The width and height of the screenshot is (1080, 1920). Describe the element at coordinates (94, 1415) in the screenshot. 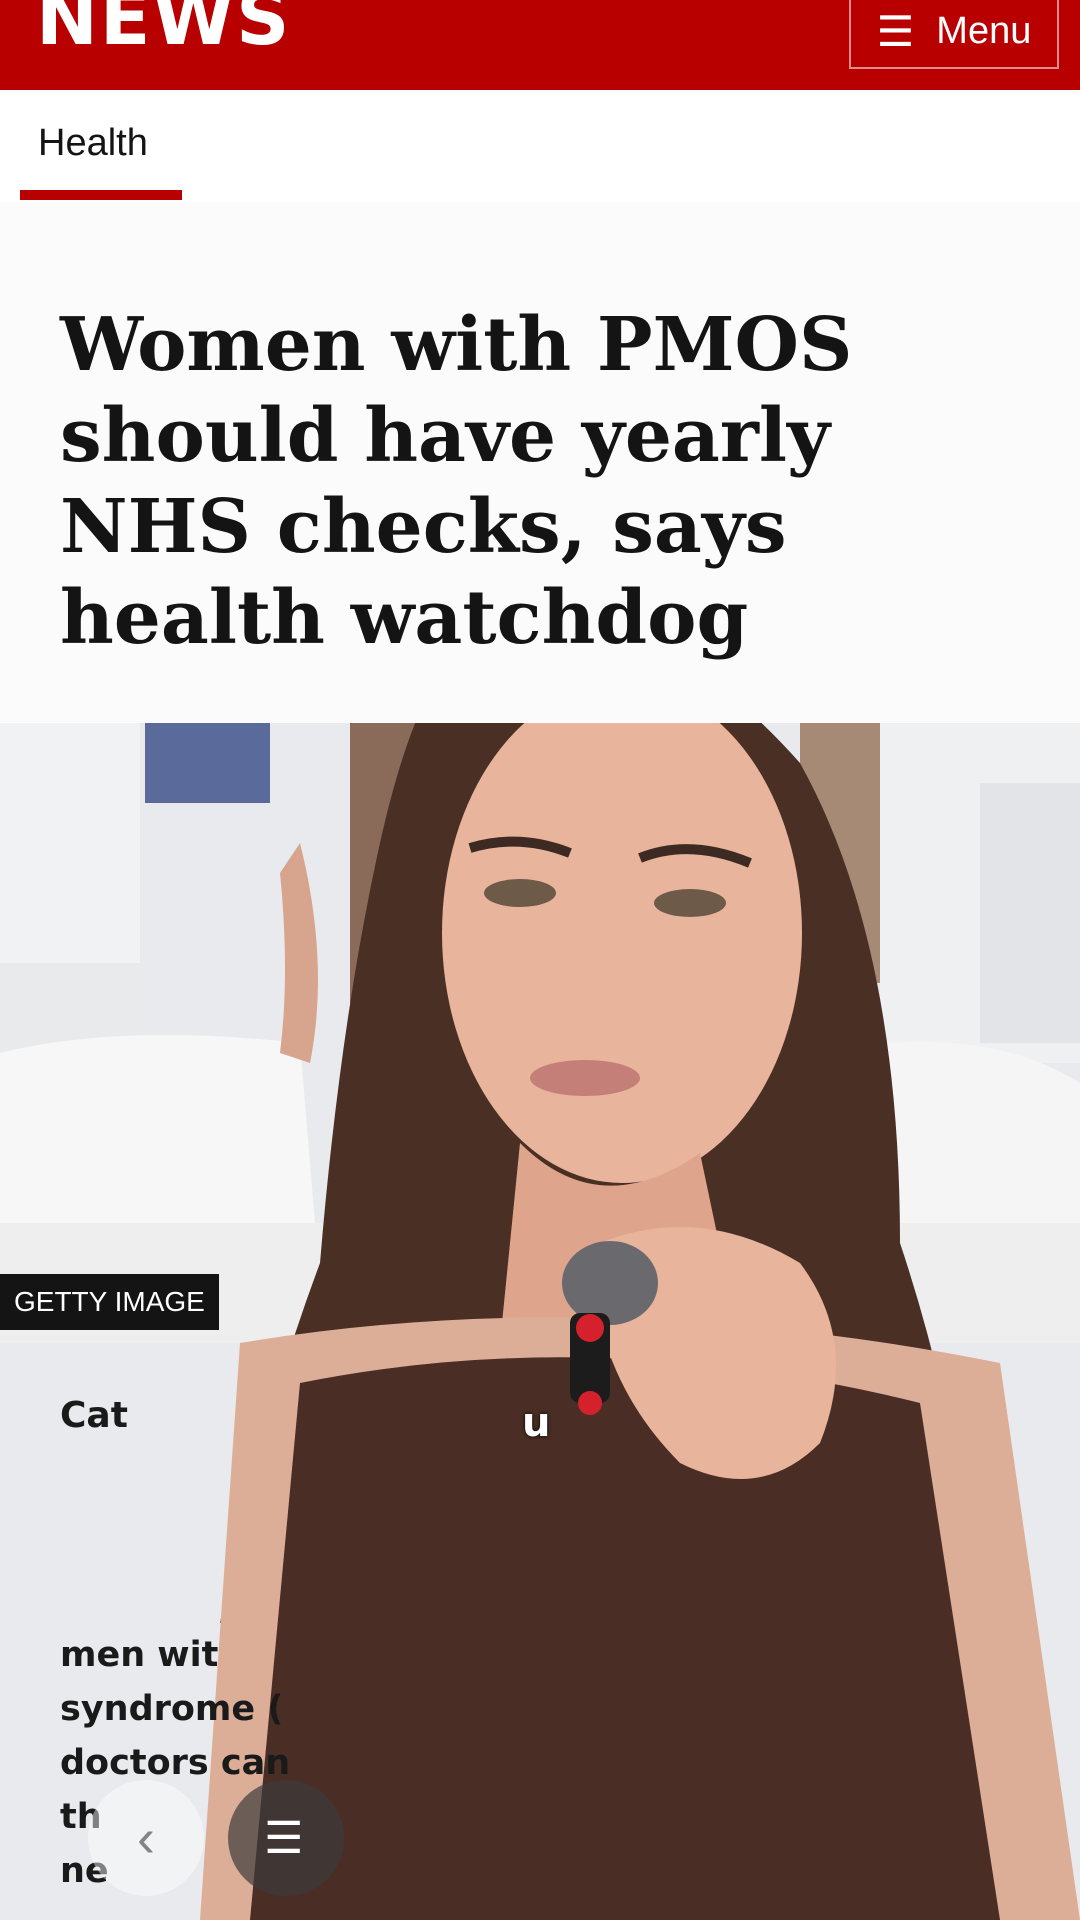

I see `image-caption: Cat` at that location.